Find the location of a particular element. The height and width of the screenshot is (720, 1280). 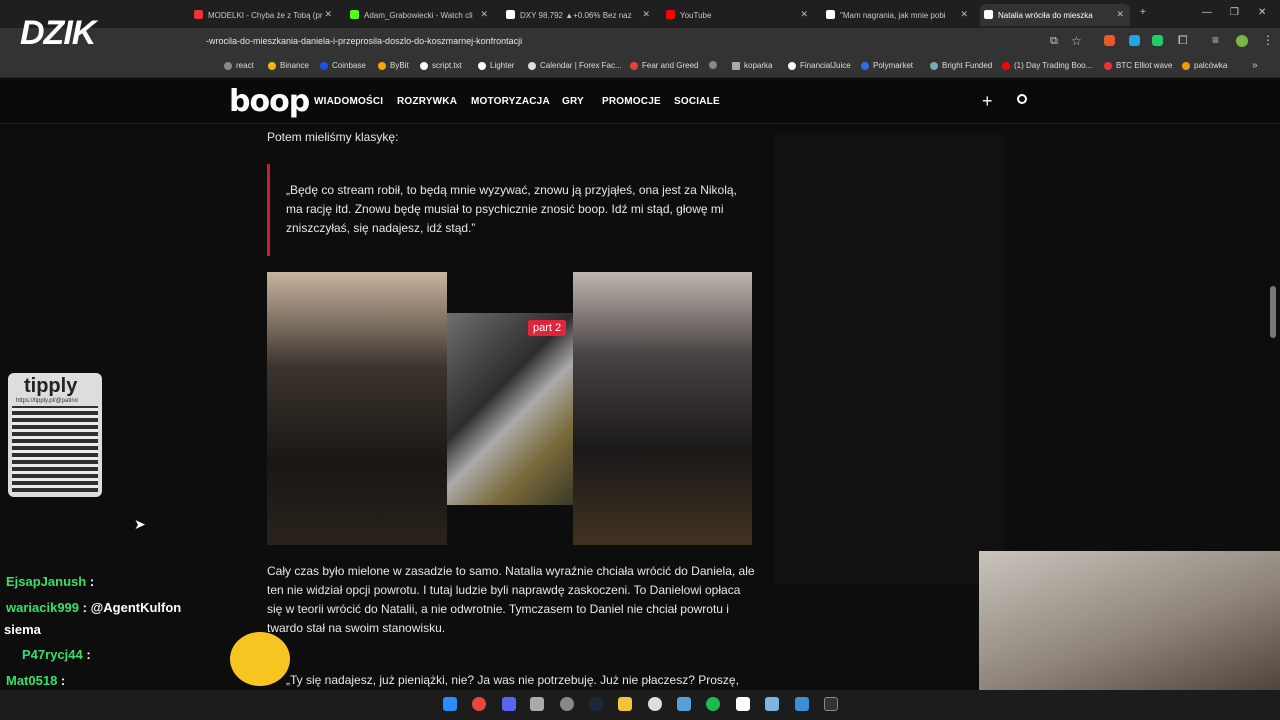

chat-message: wariacik999 : @AgentKulfon is located at coordinates (94, 607).